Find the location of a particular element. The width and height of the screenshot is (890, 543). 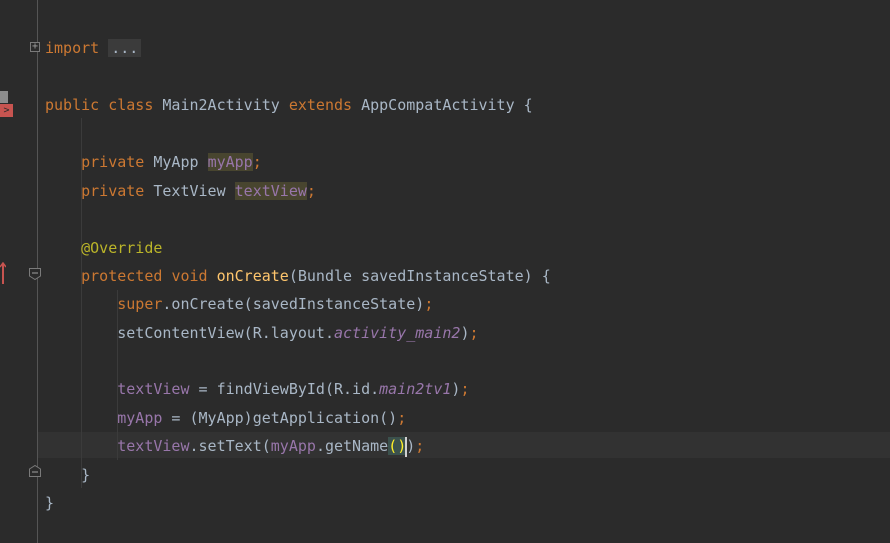

code-line-find-view: textView = findViewById(R.id.main2tv1); is located at coordinates (257, 389).